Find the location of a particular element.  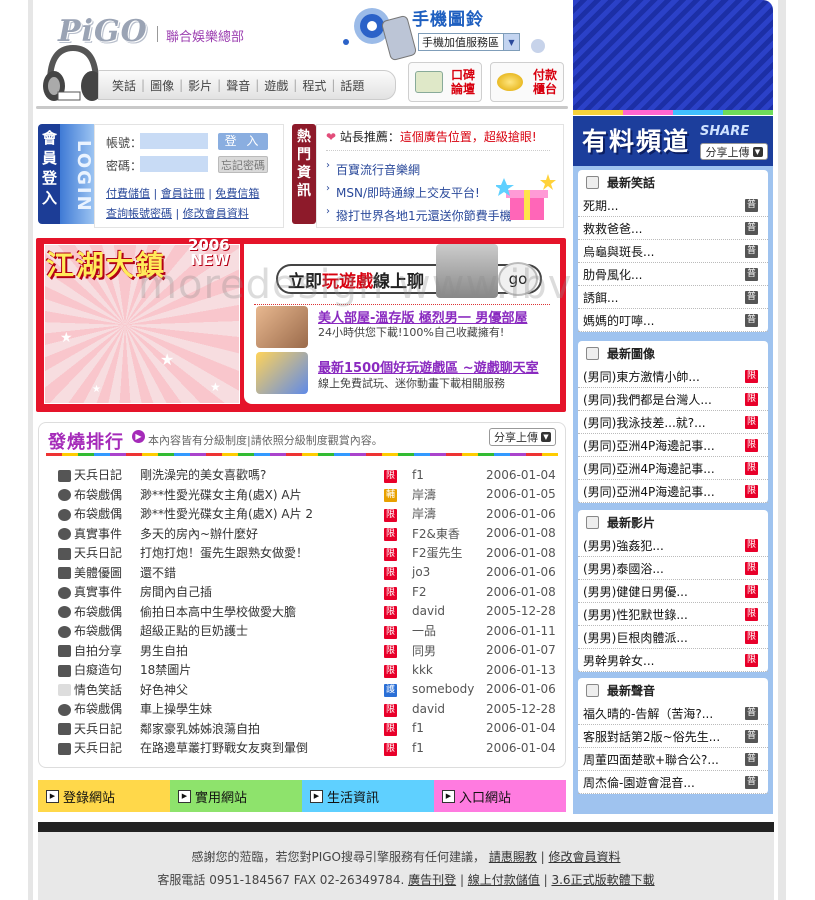

link-edit-member: 修改會員資料 is located at coordinates (216, 213).